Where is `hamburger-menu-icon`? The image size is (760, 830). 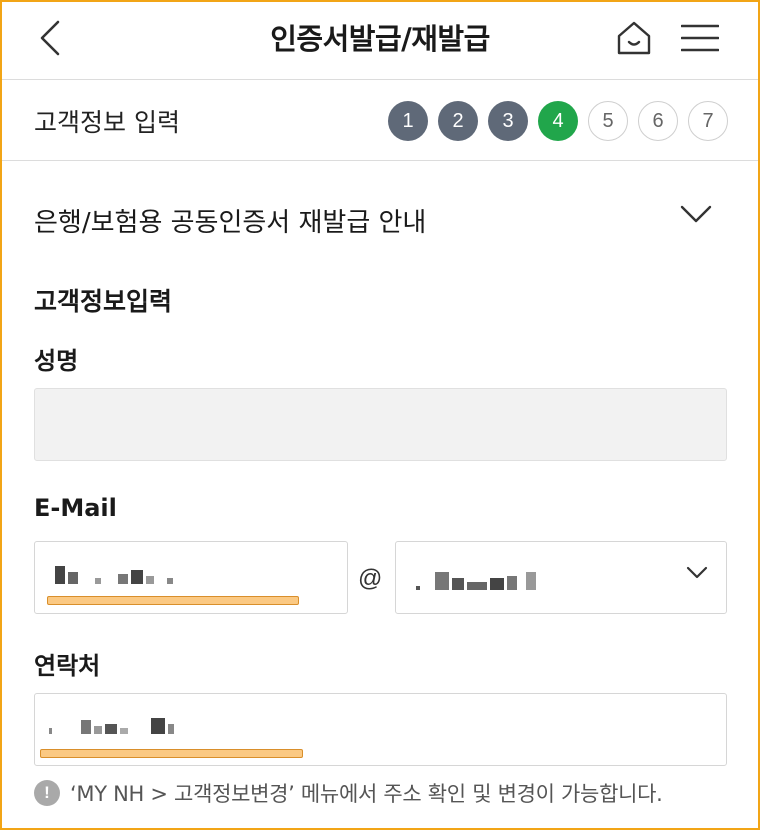 hamburger-menu-icon is located at coordinates (700, 38).